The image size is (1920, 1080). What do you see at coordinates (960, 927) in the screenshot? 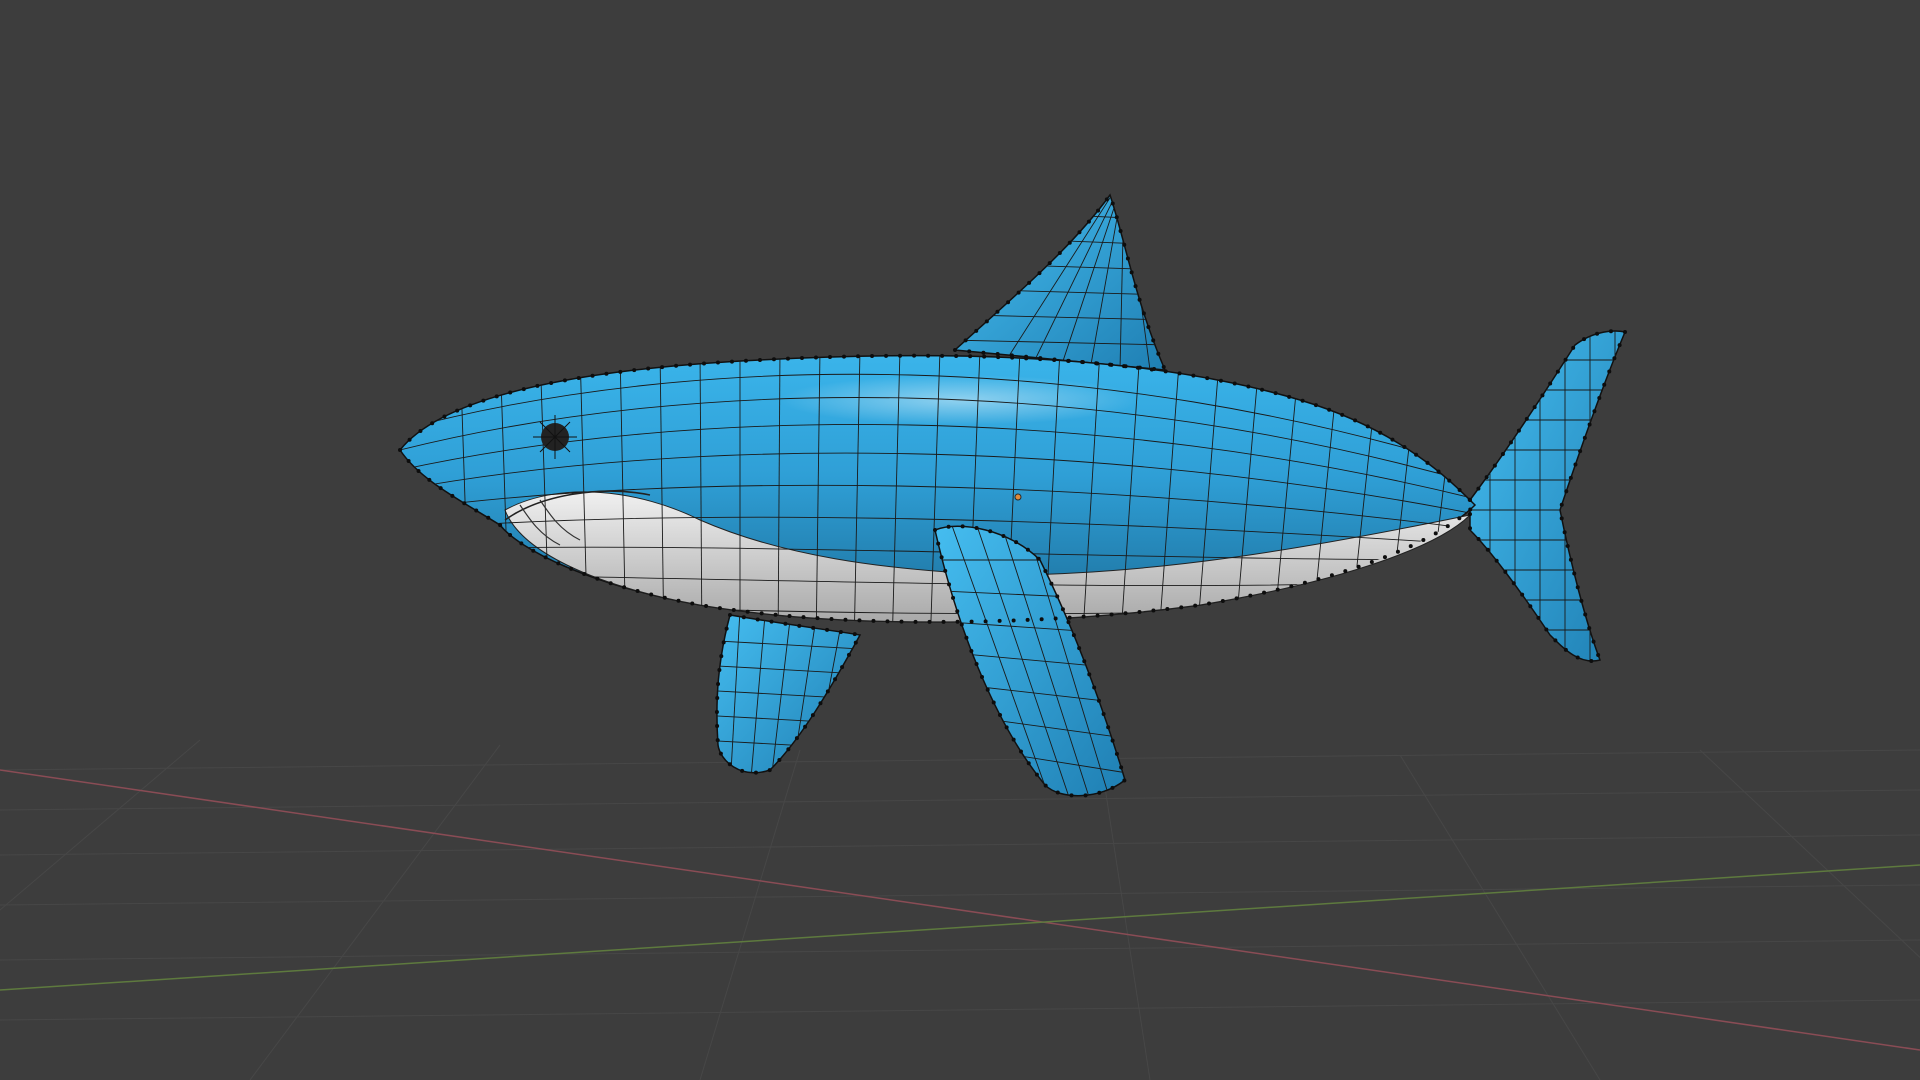
I see `y-axis-line` at bounding box center [960, 927].